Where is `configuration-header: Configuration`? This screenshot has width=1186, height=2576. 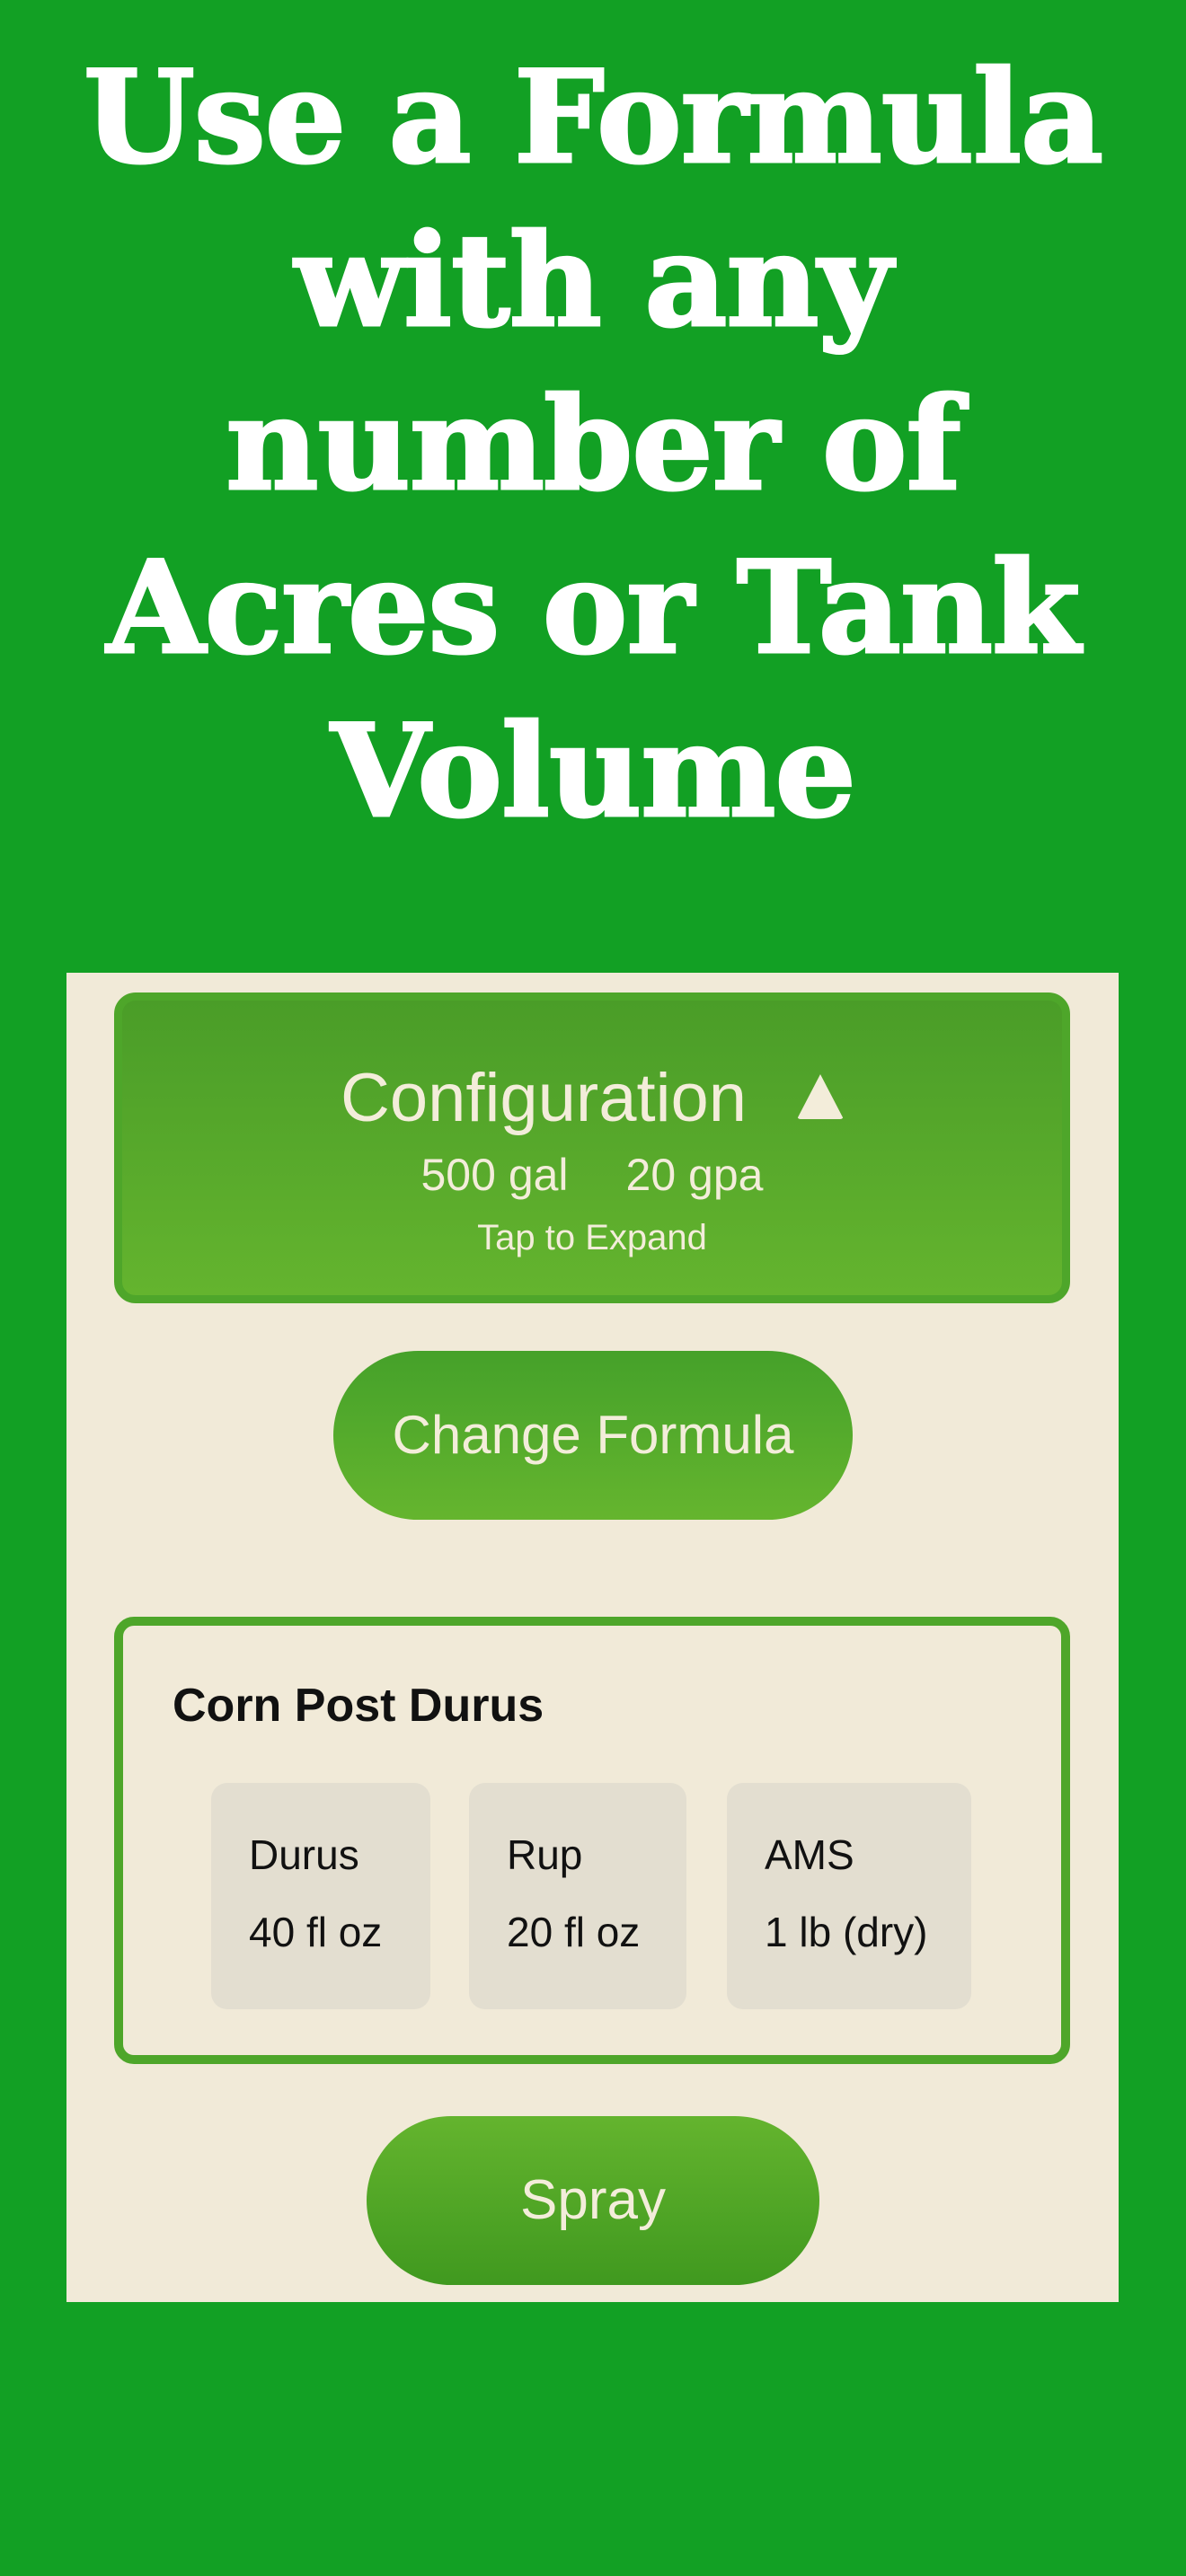 configuration-header: Configuration is located at coordinates (592, 1098).